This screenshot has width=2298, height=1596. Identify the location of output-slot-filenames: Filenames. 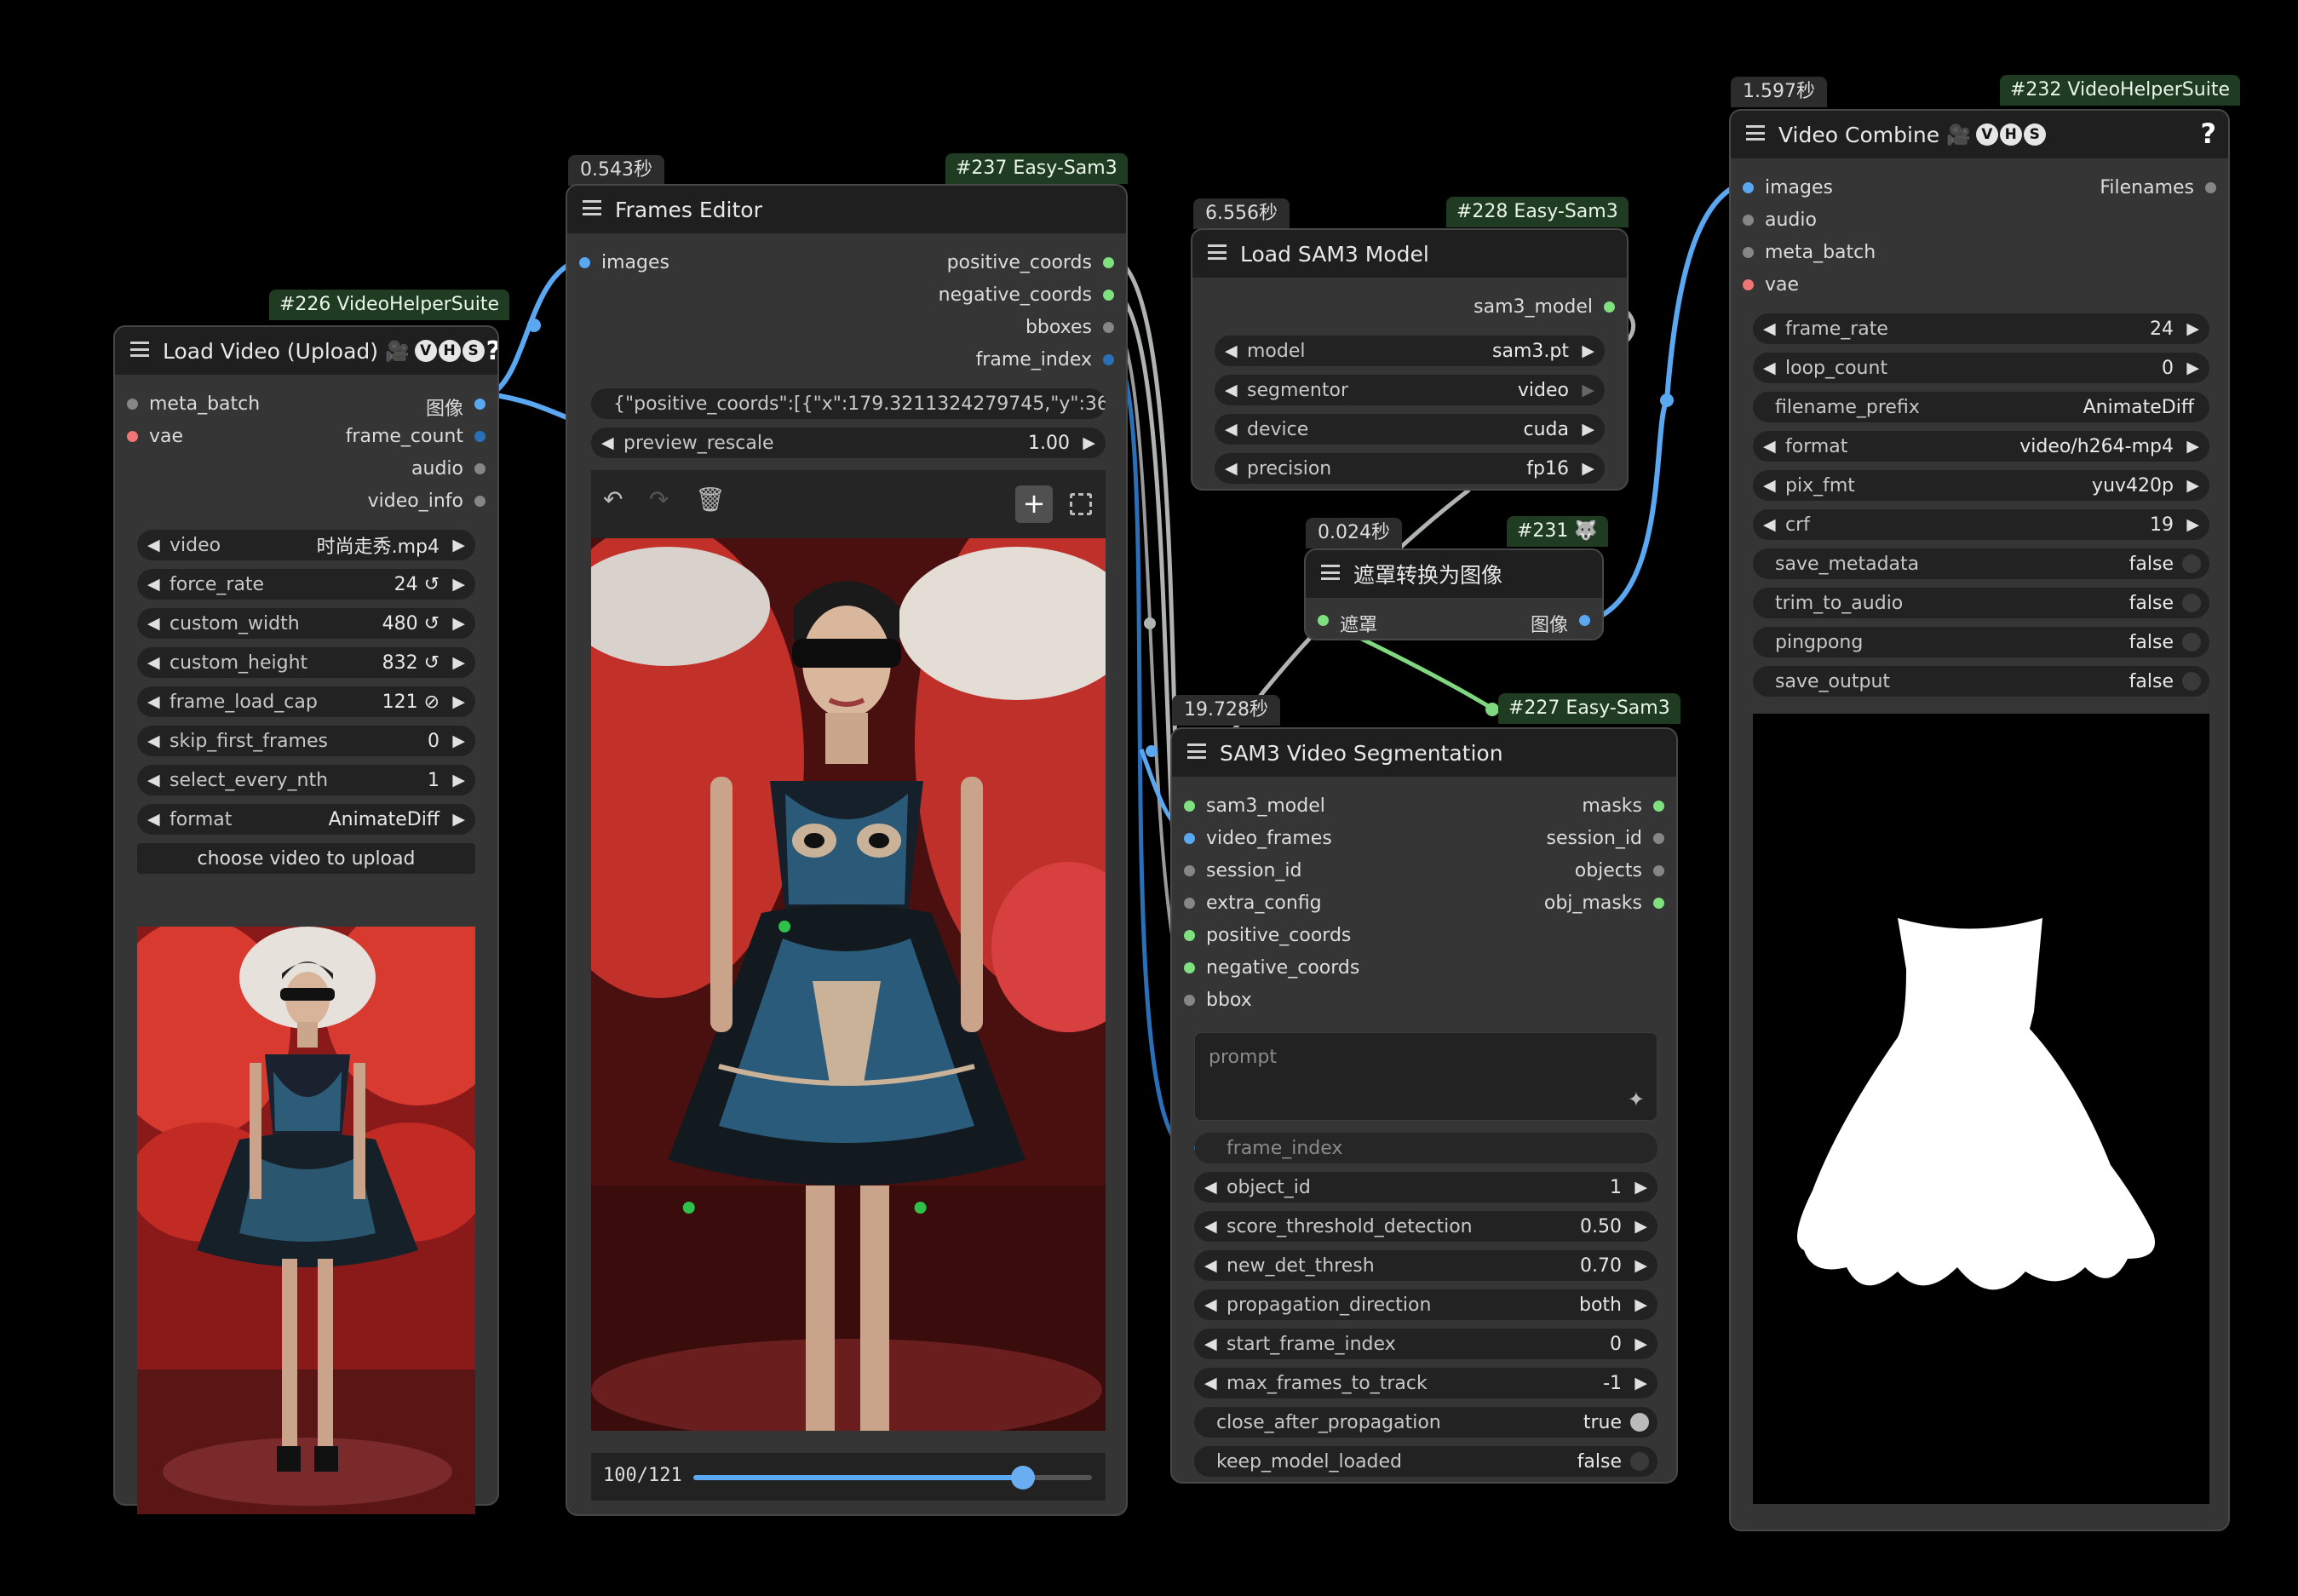
(2160, 187).